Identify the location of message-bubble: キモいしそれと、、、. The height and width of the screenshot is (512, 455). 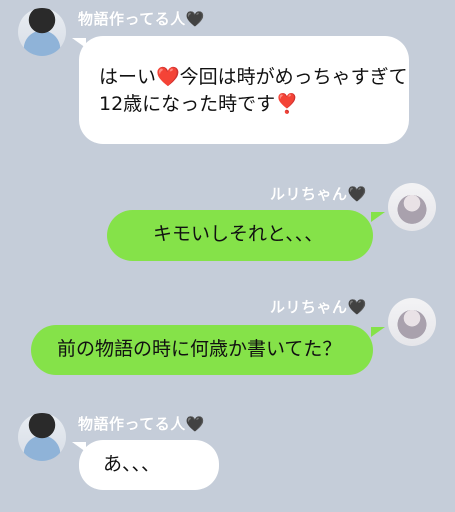
(240, 235).